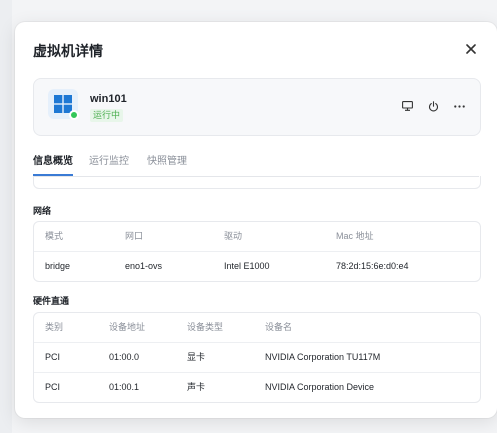 This screenshot has height=433, width=497. I want to click on table-cell: Intel E1000, so click(247, 266).